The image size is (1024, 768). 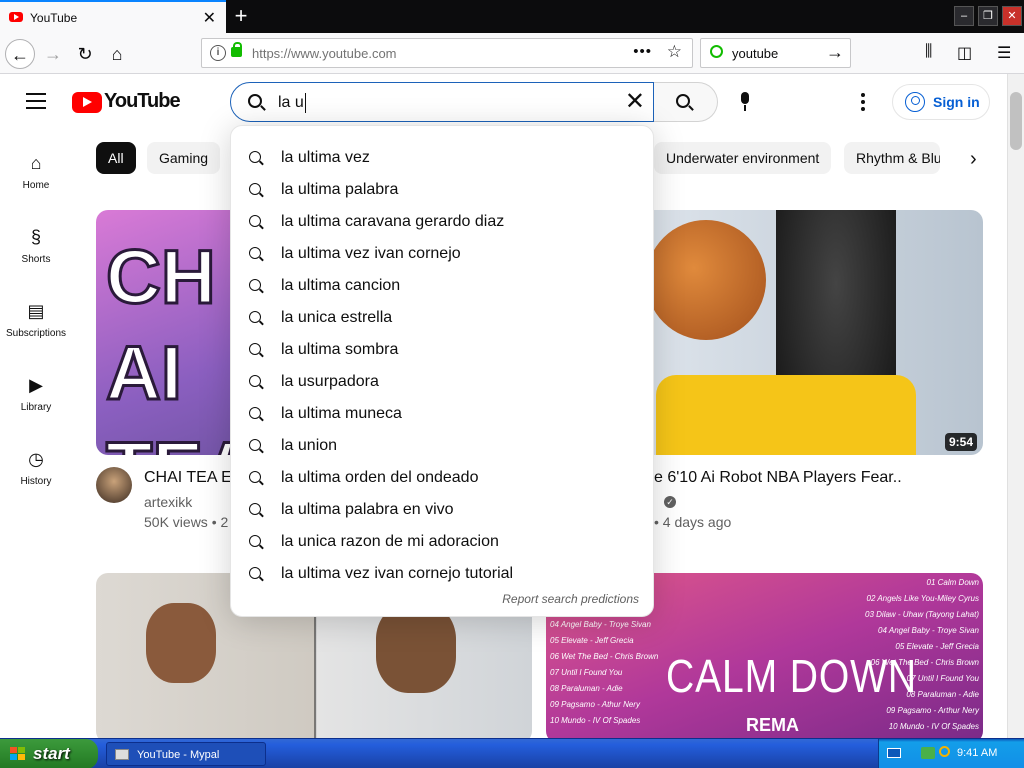 I want to click on clock: 9:41 AM, so click(x=977, y=753).